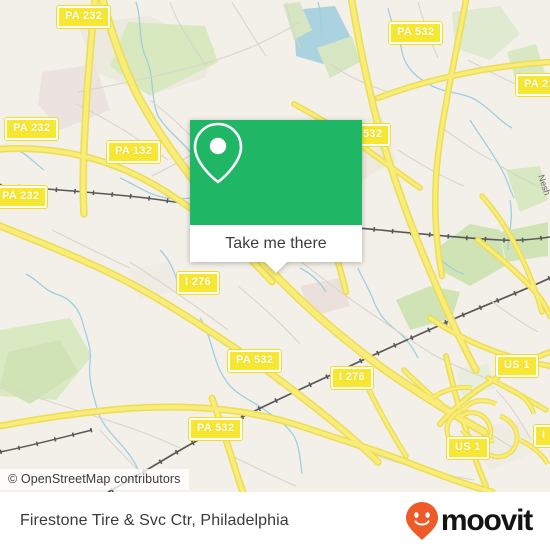 Image resolution: width=550 pixels, height=550 pixels. What do you see at coordinates (276, 172) in the screenshot?
I see `popup-header` at bounding box center [276, 172].